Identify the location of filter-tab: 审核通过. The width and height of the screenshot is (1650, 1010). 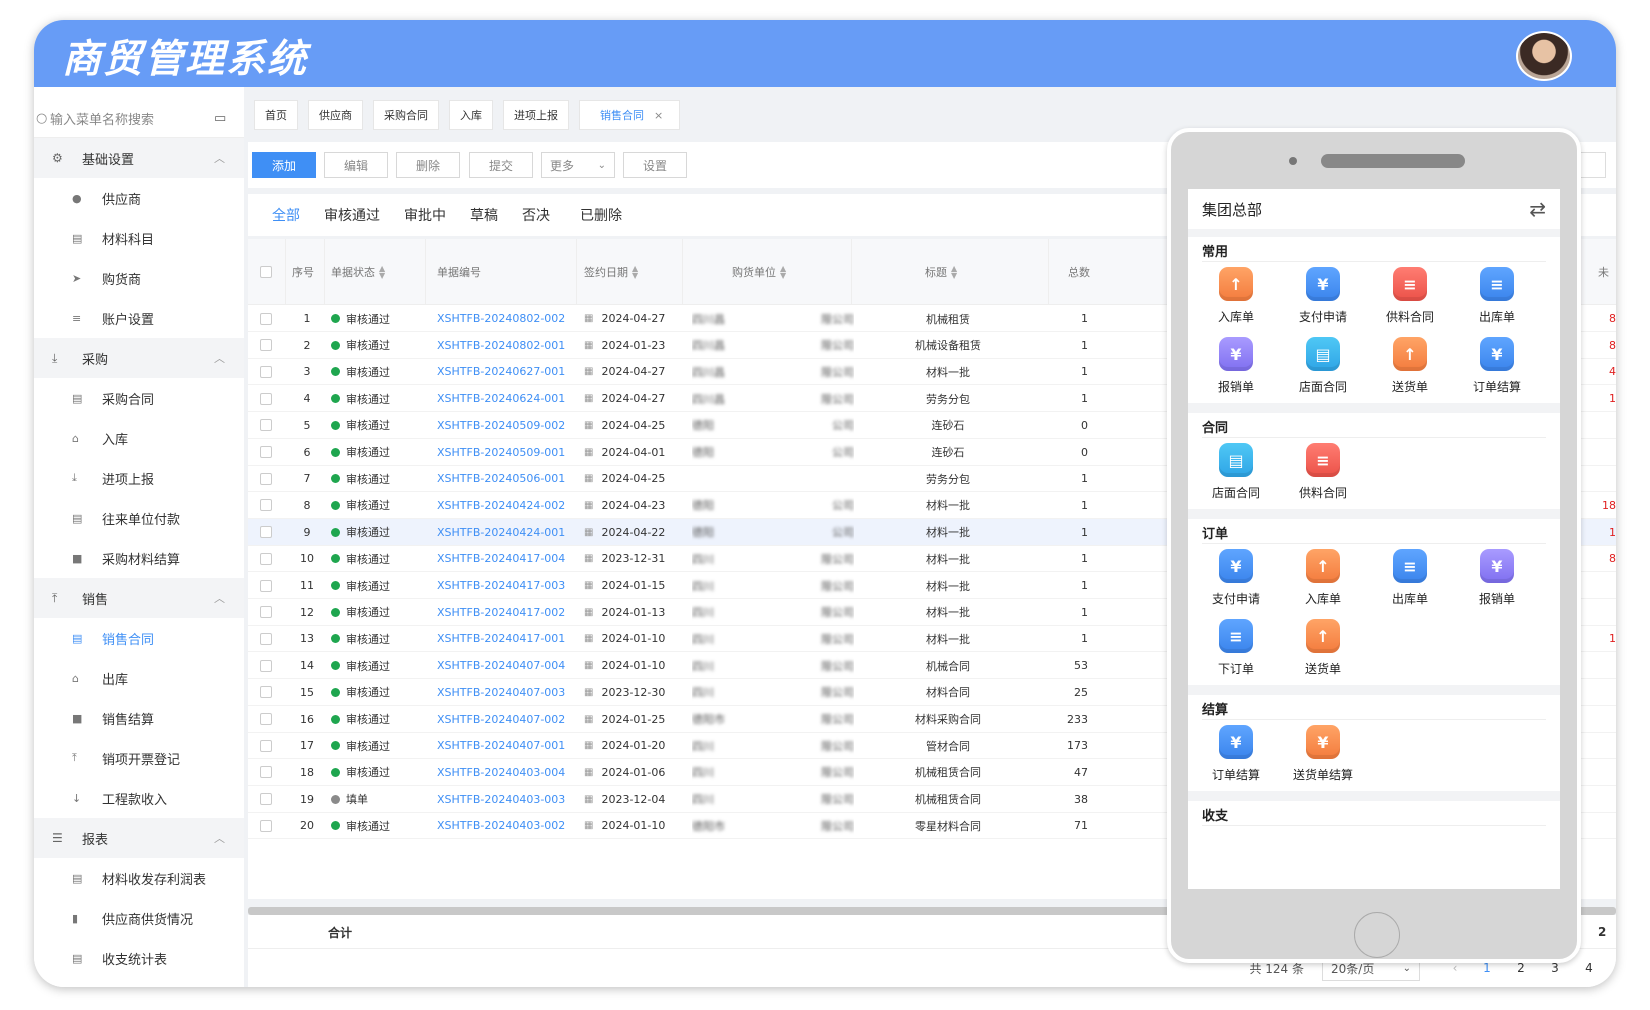
(352, 215).